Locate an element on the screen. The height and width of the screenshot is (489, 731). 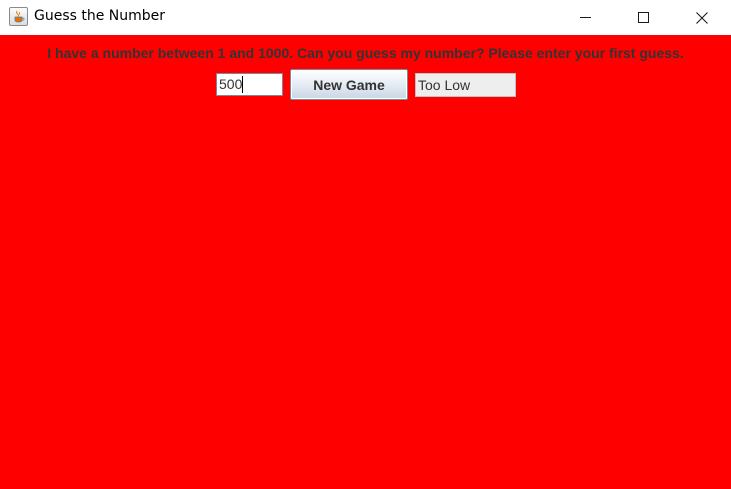
minimize-button is located at coordinates (585, 17).